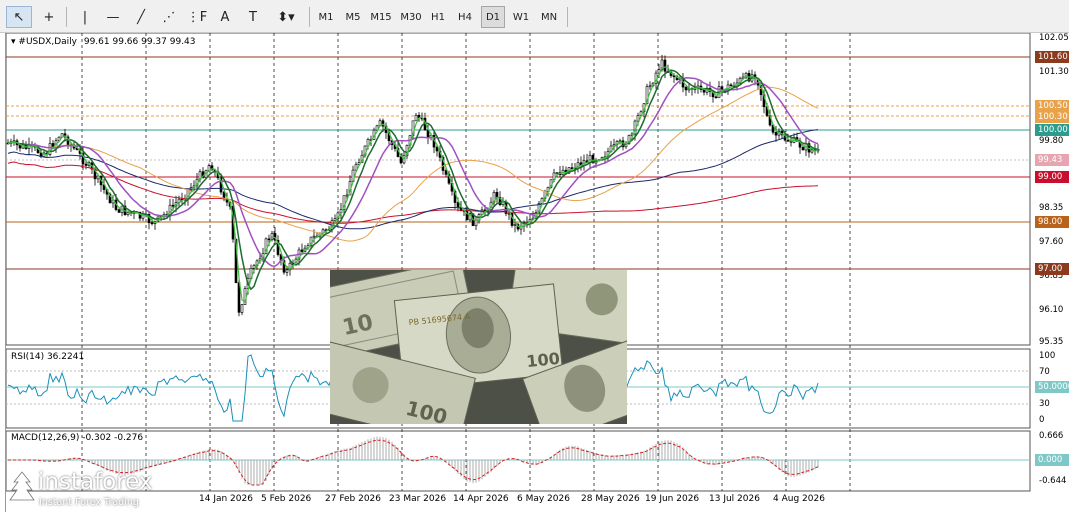 The image size is (1069, 512). What do you see at coordinates (226, 499) in the screenshot?
I see `date-axis-label: 14 Jan 2026` at bounding box center [226, 499].